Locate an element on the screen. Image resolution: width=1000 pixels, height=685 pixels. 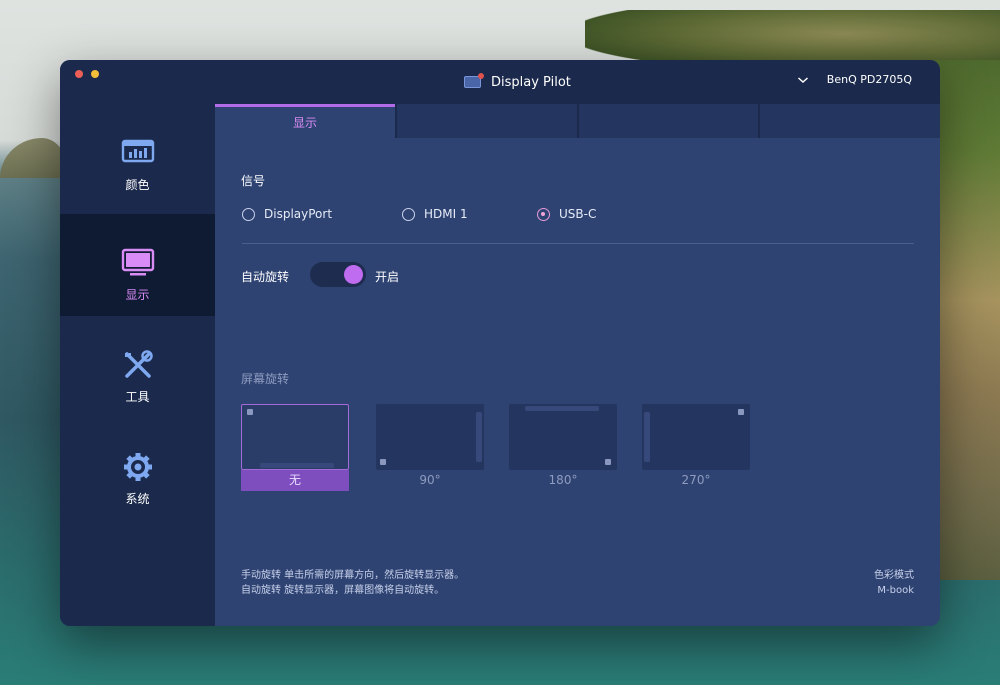
title-bar: Display Pilot BenQ PD2705Q is located at coordinates (500, 82).